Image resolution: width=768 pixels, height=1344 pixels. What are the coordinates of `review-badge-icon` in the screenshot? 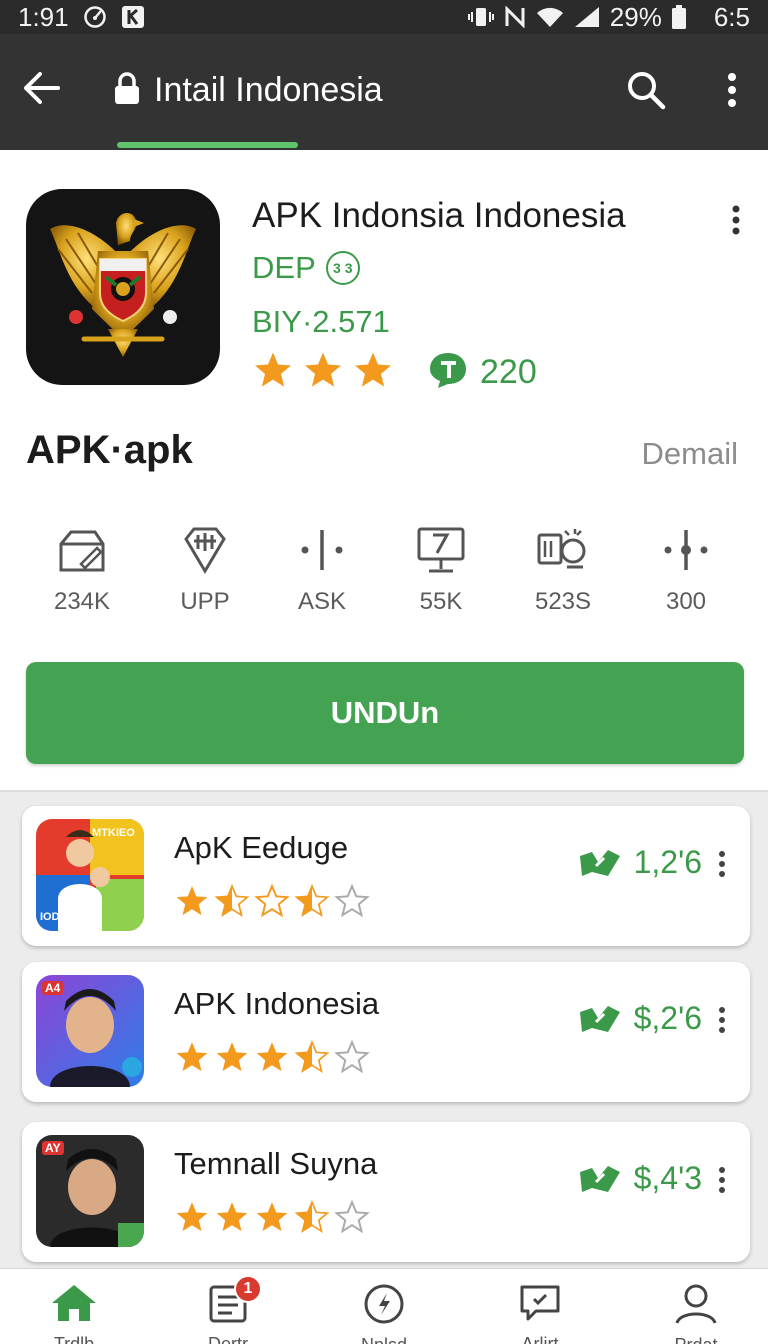 It's located at (448, 372).